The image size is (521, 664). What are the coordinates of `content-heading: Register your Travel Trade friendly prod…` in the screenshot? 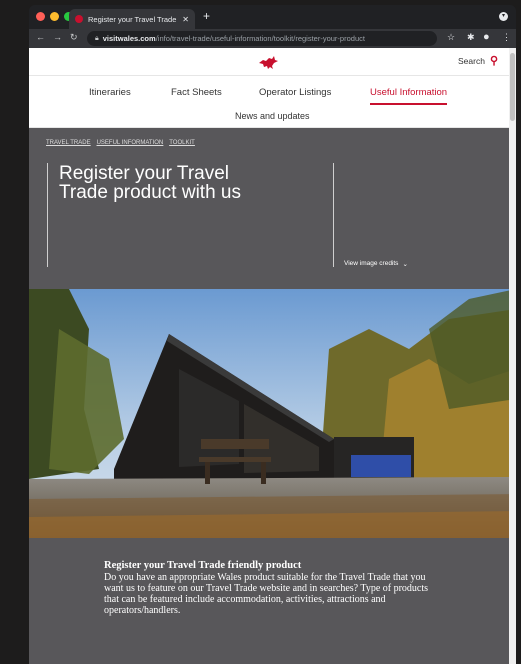 It's located at (203, 565).